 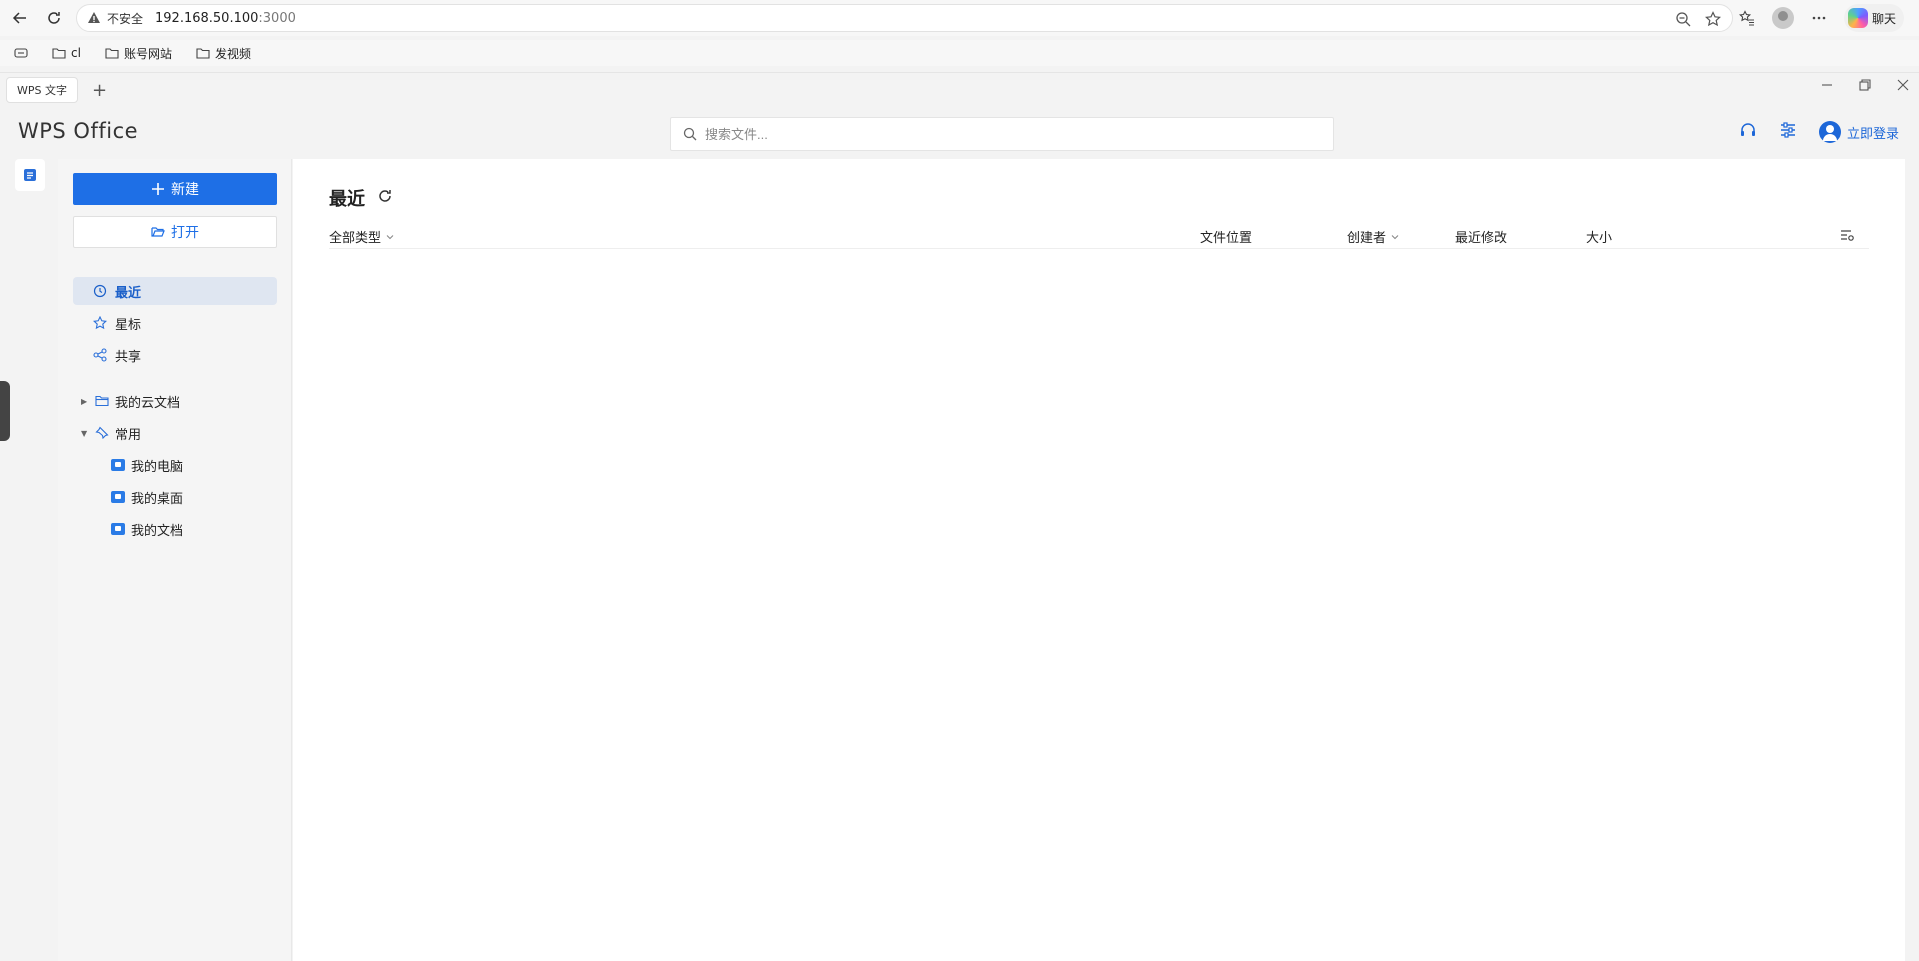 What do you see at coordinates (128, 325) in the screenshot?
I see `nav-label: 星标` at bounding box center [128, 325].